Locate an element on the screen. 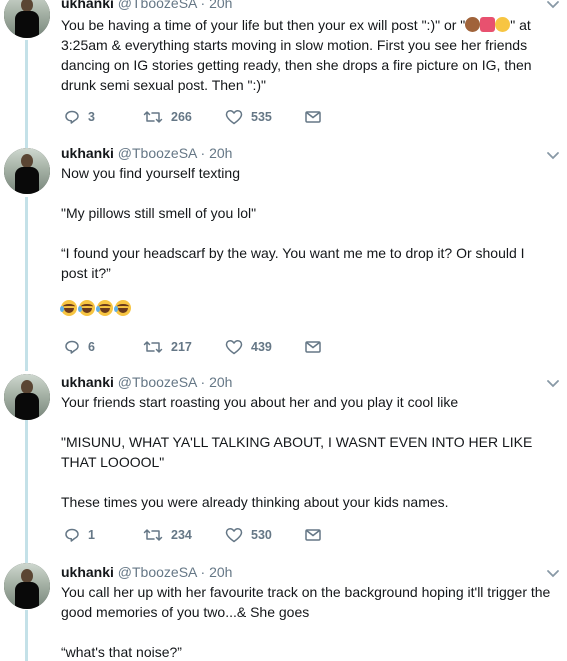 Image resolution: width=567 pixels, height=661 pixels. see-no-evil-monkey-icon is located at coordinates (473, 24).